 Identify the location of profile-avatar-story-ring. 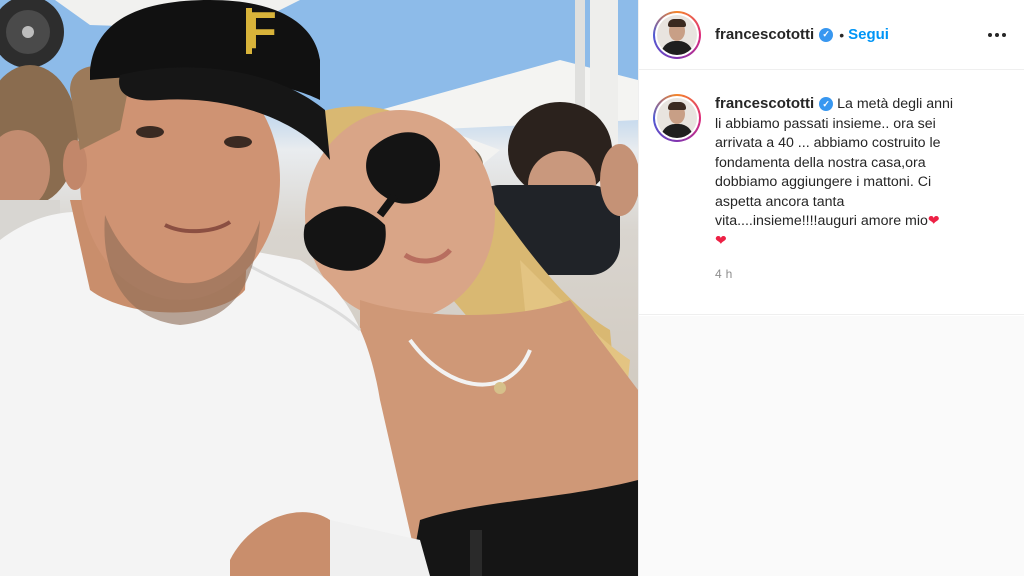
(677, 34).